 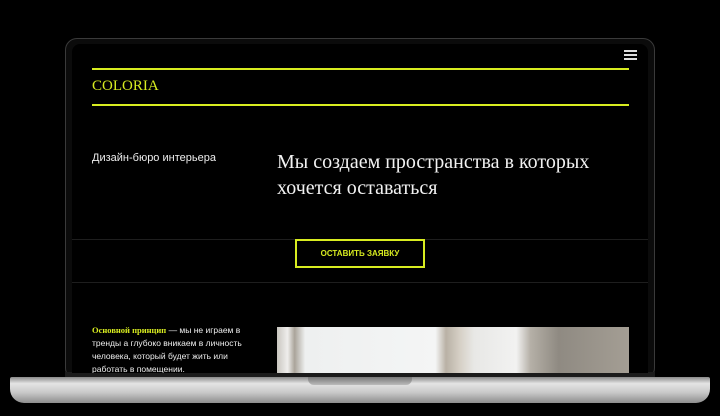 I want to click on divider, so click(x=360, y=282).